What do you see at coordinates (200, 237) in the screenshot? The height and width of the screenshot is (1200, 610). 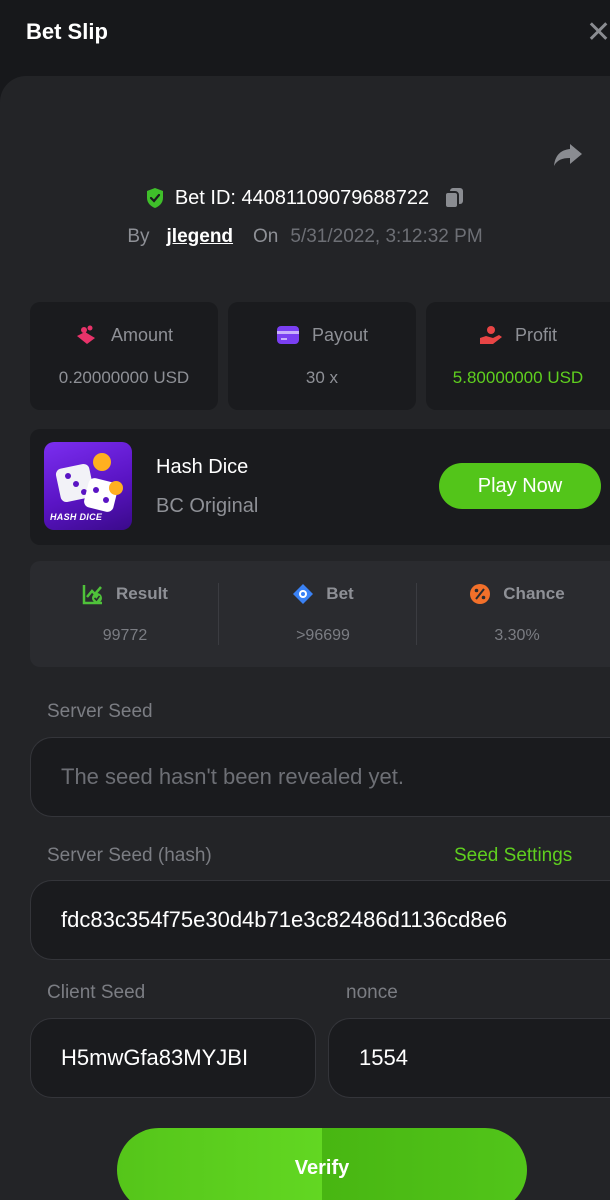 I see `username-link: jlegend` at bounding box center [200, 237].